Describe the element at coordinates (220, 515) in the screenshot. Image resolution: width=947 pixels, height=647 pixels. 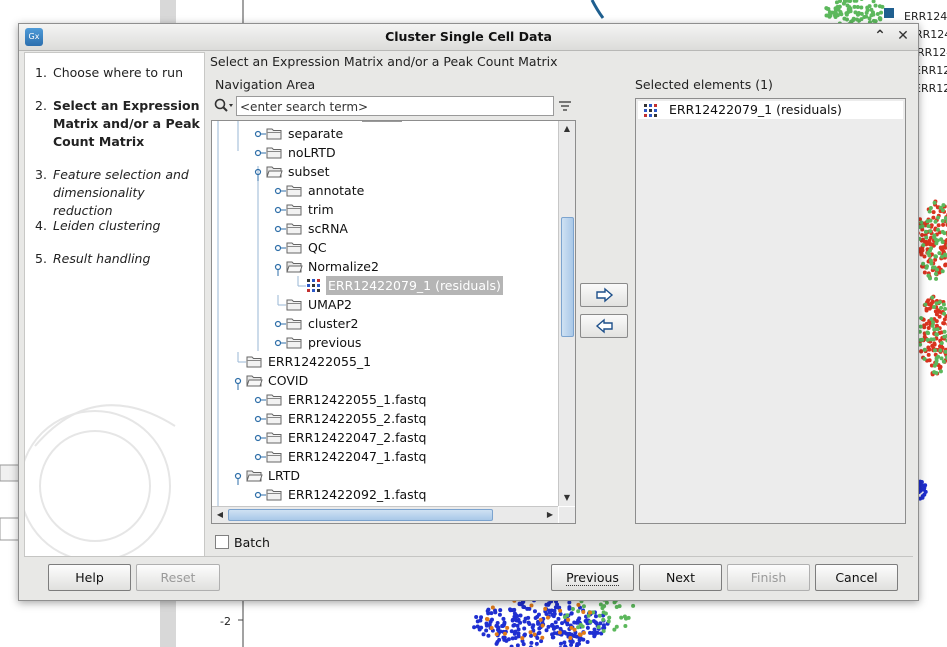
I see `scroll-left-icon: ◀` at that location.